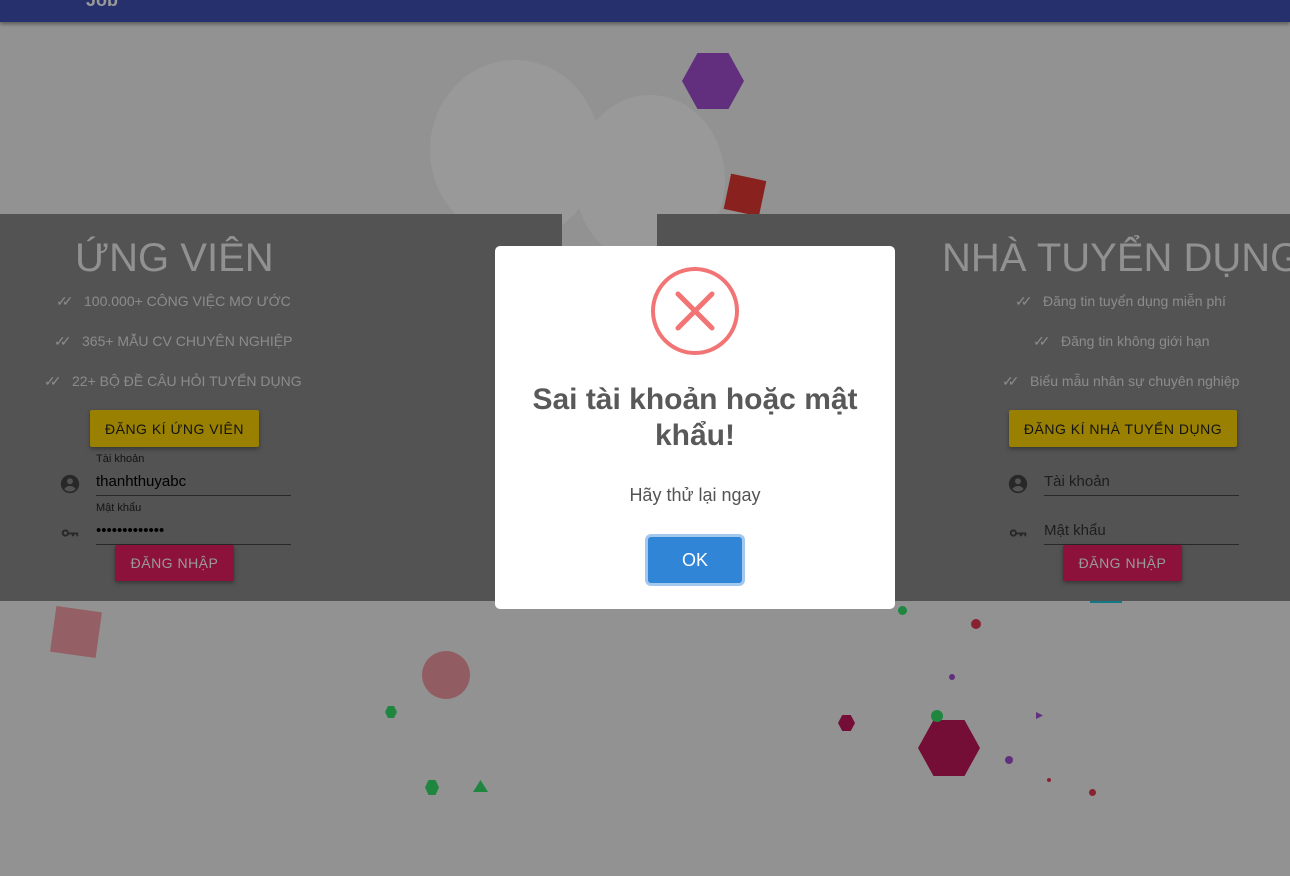  What do you see at coordinates (695, 560) in the screenshot?
I see `ok-button: OK` at bounding box center [695, 560].